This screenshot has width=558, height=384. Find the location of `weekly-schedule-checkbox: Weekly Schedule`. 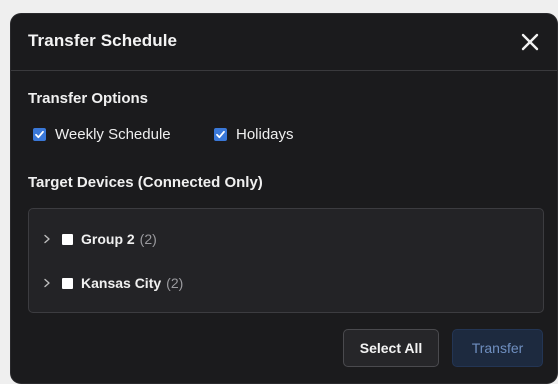

weekly-schedule-checkbox: Weekly Schedule is located at coordinates (102, 134).